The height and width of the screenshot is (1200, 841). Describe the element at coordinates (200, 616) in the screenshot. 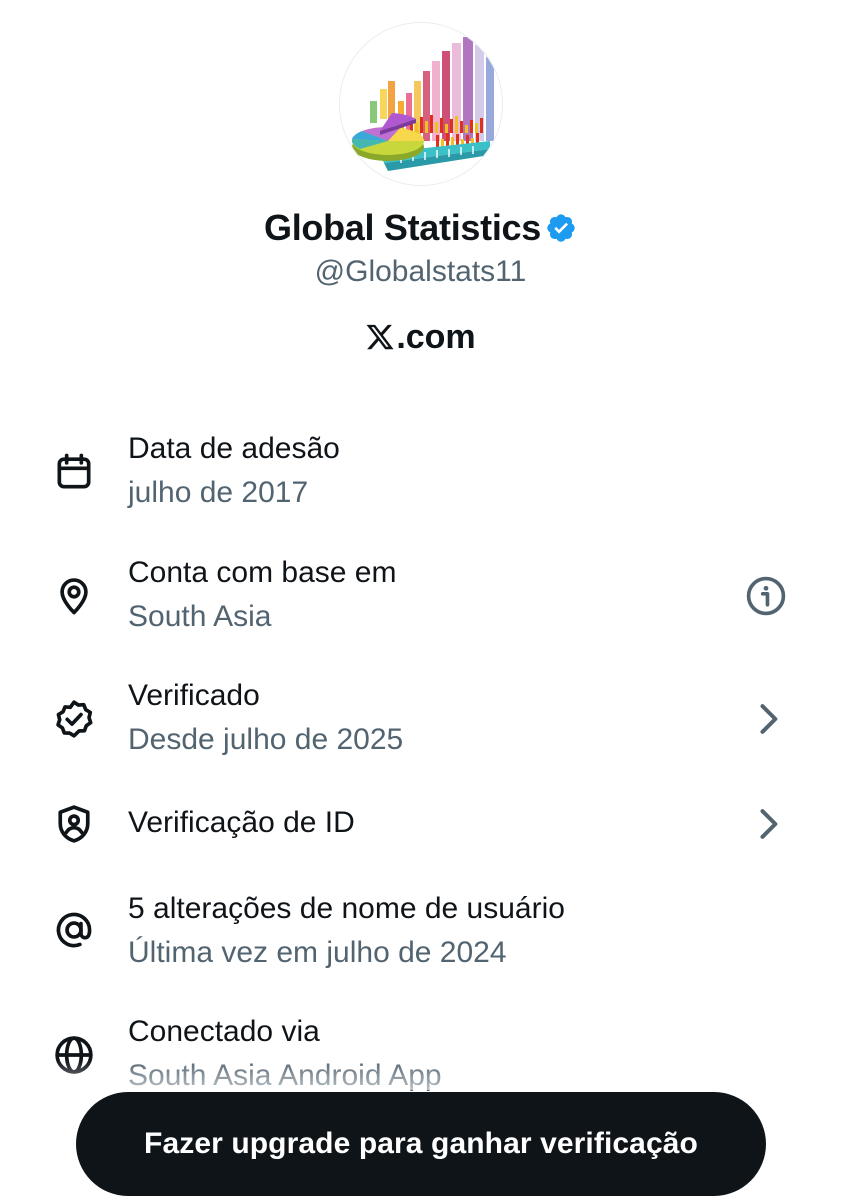

I see `detail-subtitle: South Asia` at that location.